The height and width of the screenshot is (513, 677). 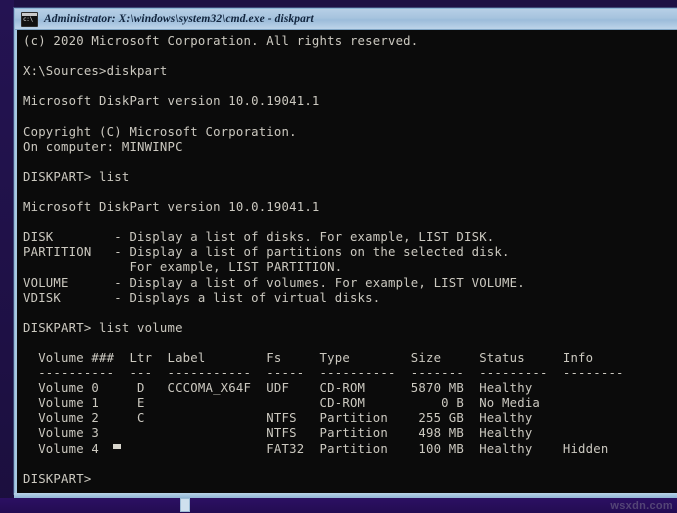 What do you see at coordinates (641, 506) in the screenshot?
I see `watermark: wsxdn.com` at bounding box center [641, 506].